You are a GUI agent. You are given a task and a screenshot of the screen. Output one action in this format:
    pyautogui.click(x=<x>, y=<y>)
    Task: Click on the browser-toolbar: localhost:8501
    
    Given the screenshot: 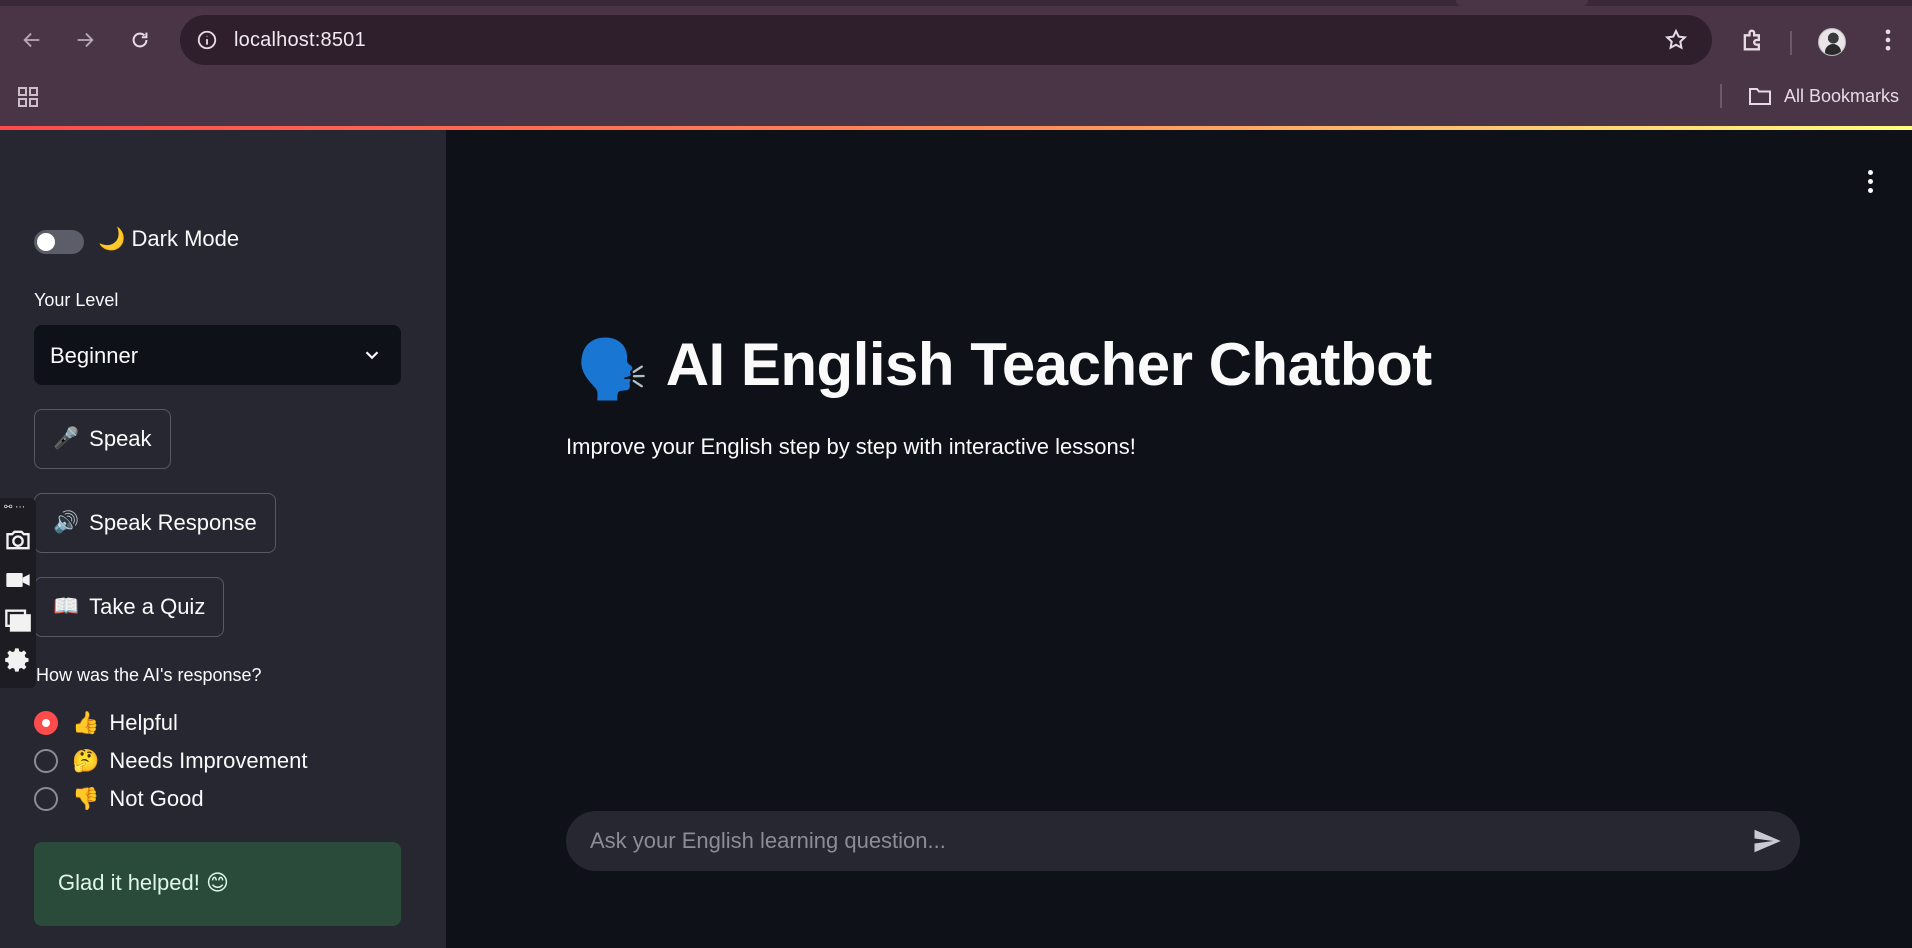 What is the action you would take?
    pyautogui.click(x=956, y=41)
    